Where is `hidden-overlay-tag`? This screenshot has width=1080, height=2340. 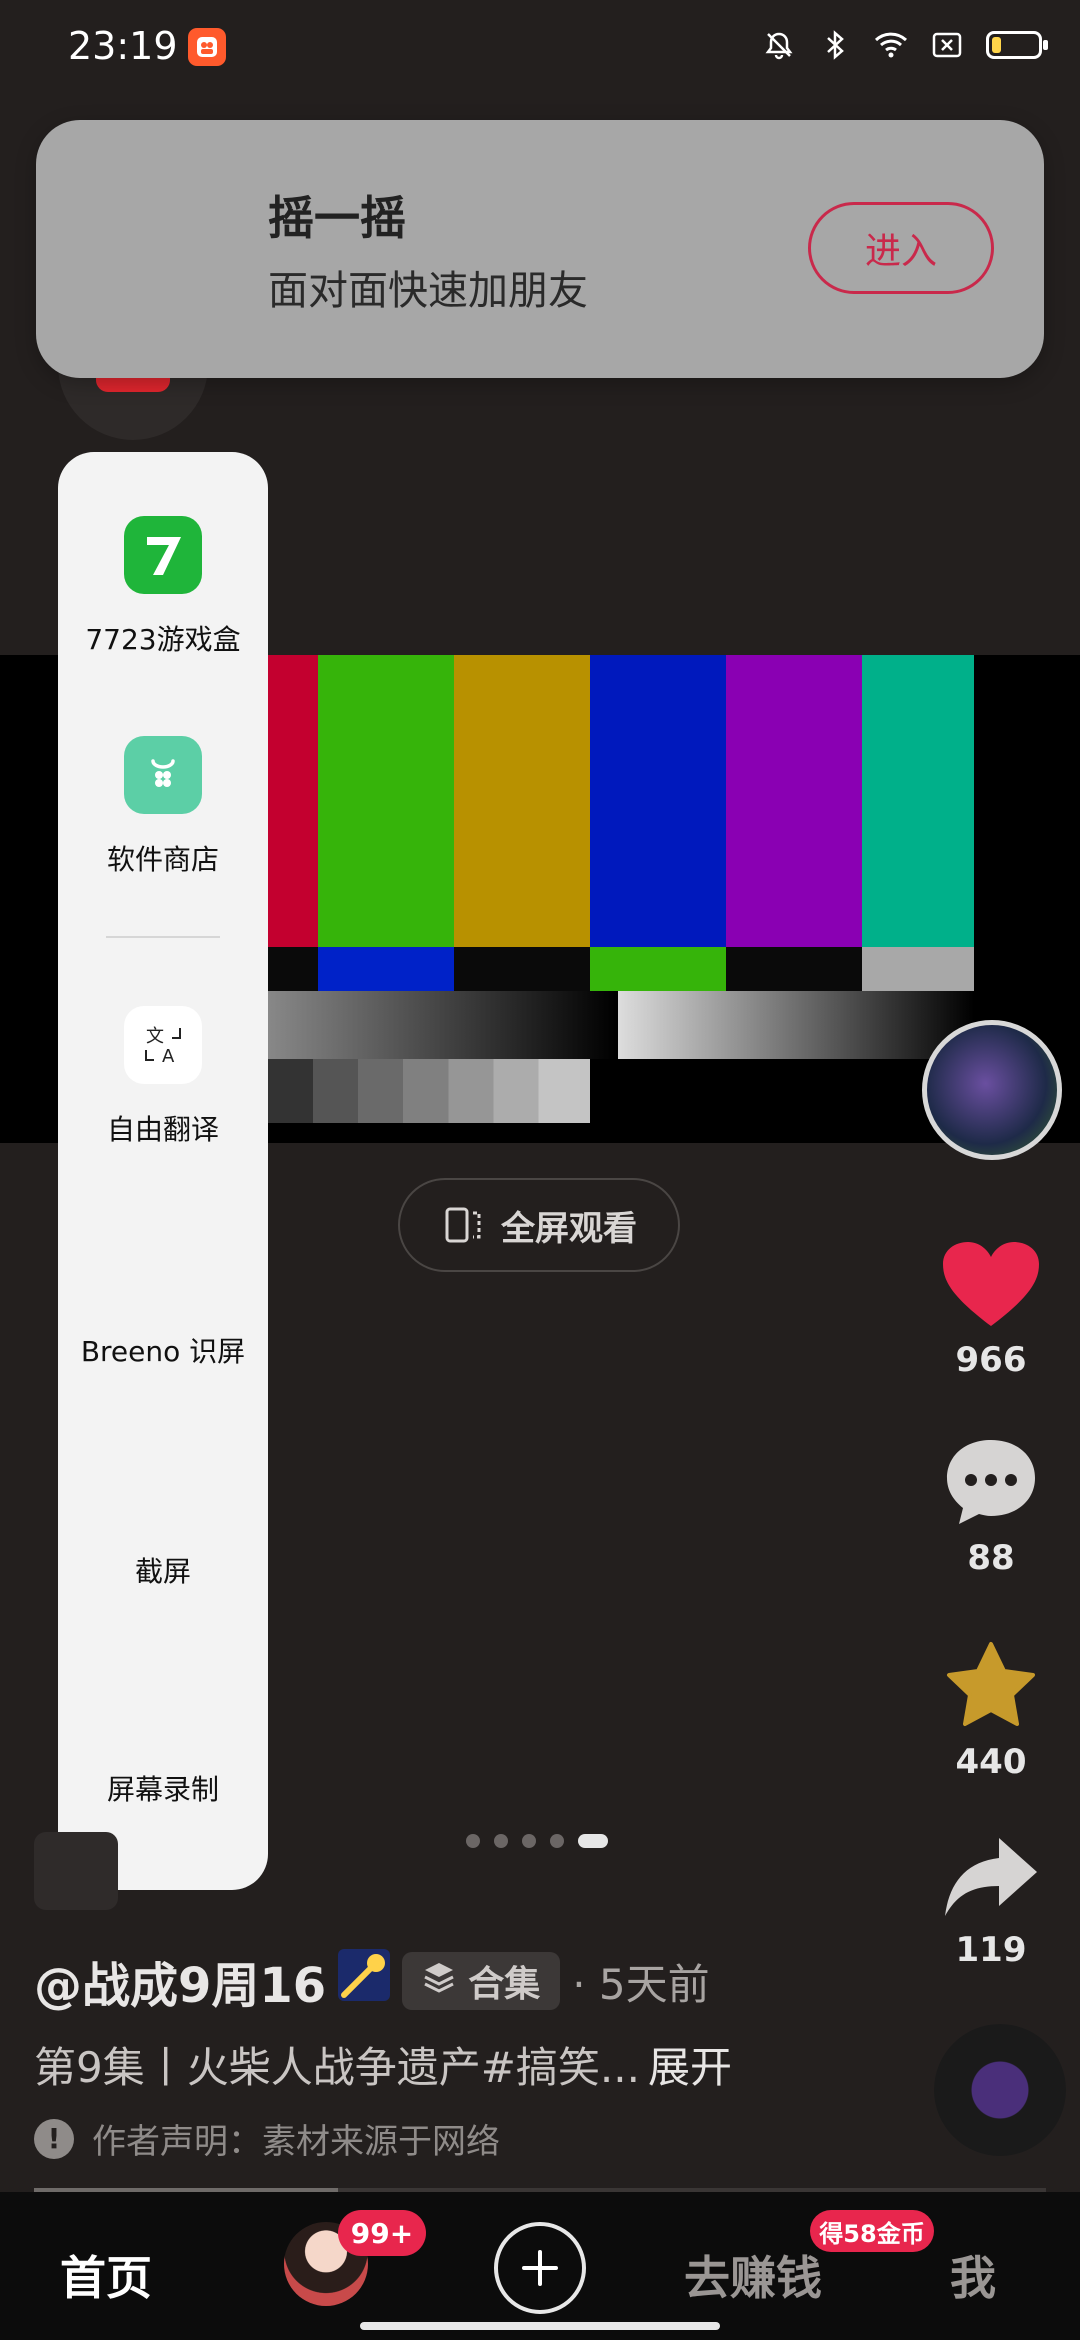 hidden-overlay-tag is located at coordinates (76, 1871).